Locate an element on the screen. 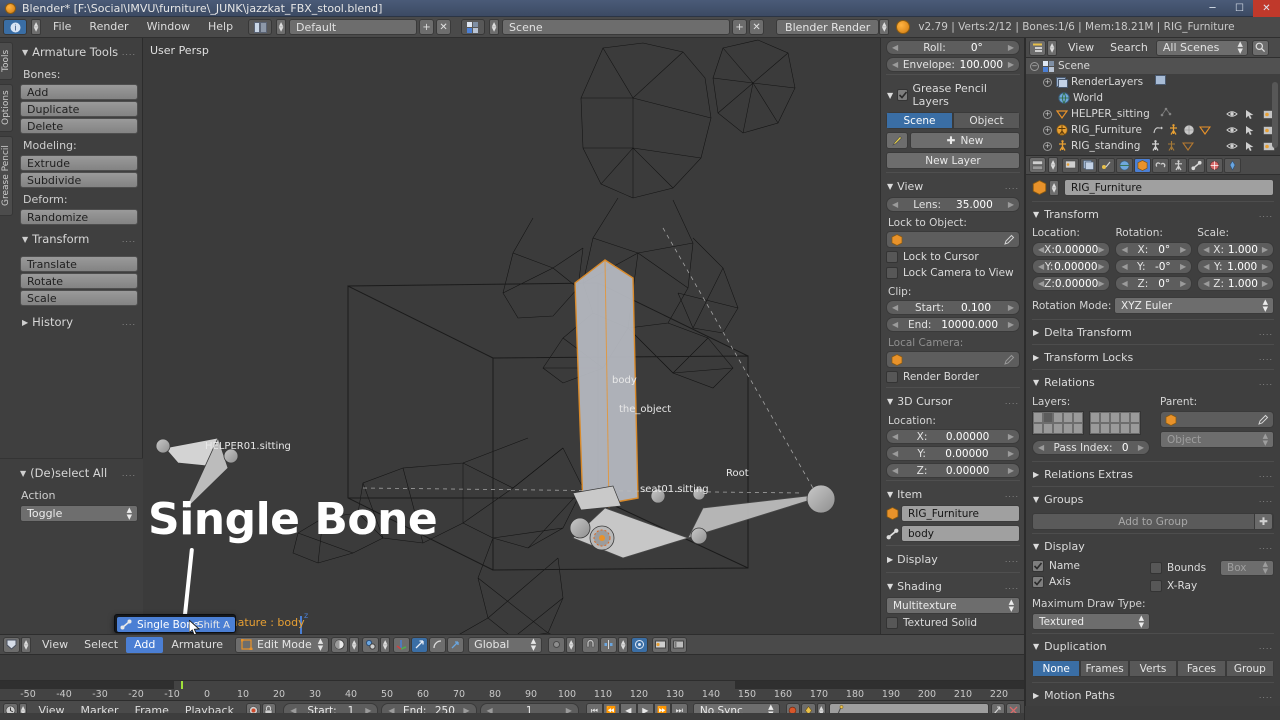 This screenshot has width=1280, height=720. tab-physics is located at coordinates (1214, 165).